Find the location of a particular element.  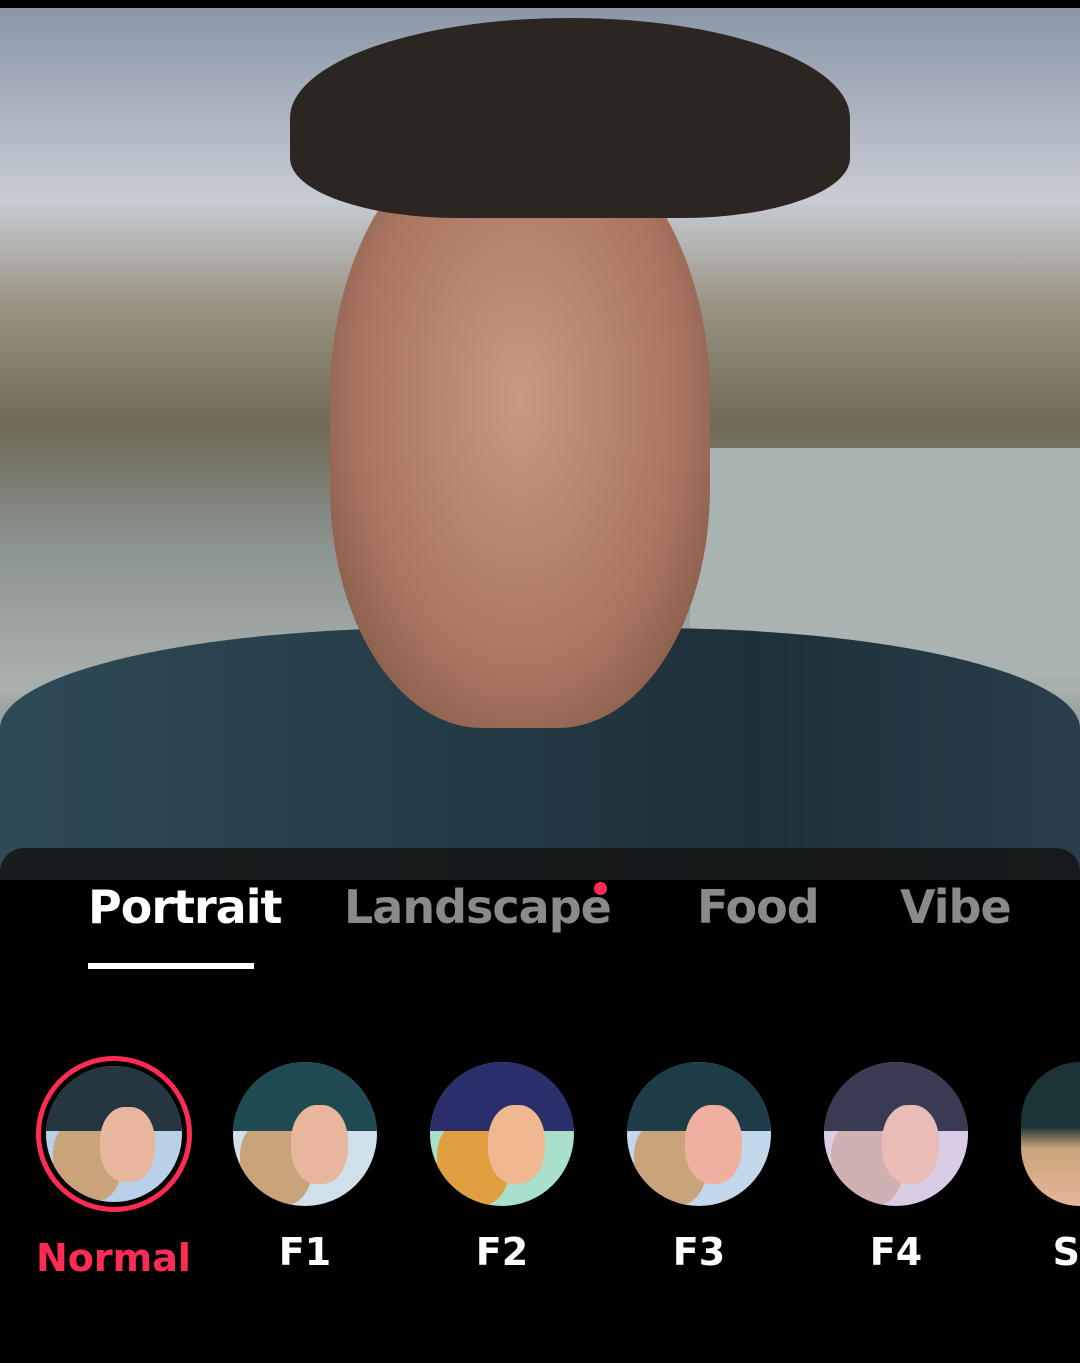

filter-thumbnail-selected is located at coordinates (114, 1134).